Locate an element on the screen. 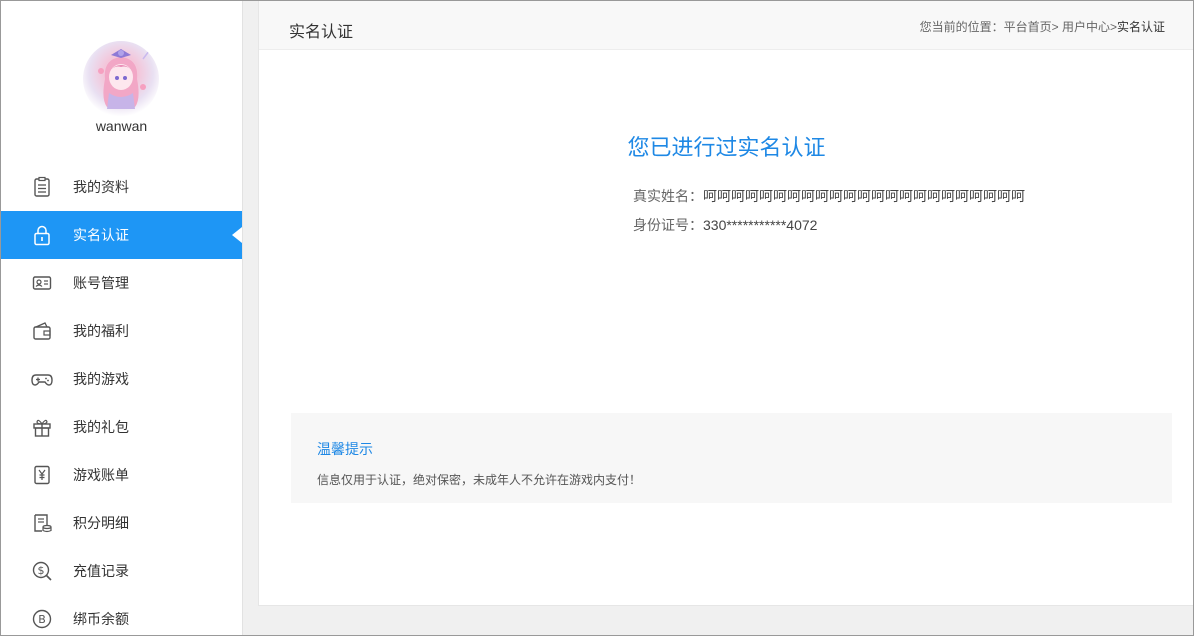  sidebar-item-label: 游戏账单 is located at coordinates (101, 475).